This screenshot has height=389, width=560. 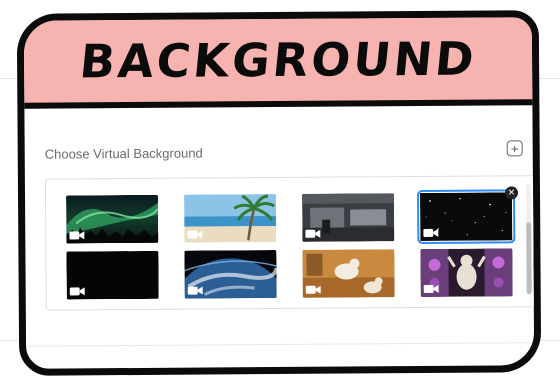 I want to click on background-thumb-hangar, so click(x=348, y=217).